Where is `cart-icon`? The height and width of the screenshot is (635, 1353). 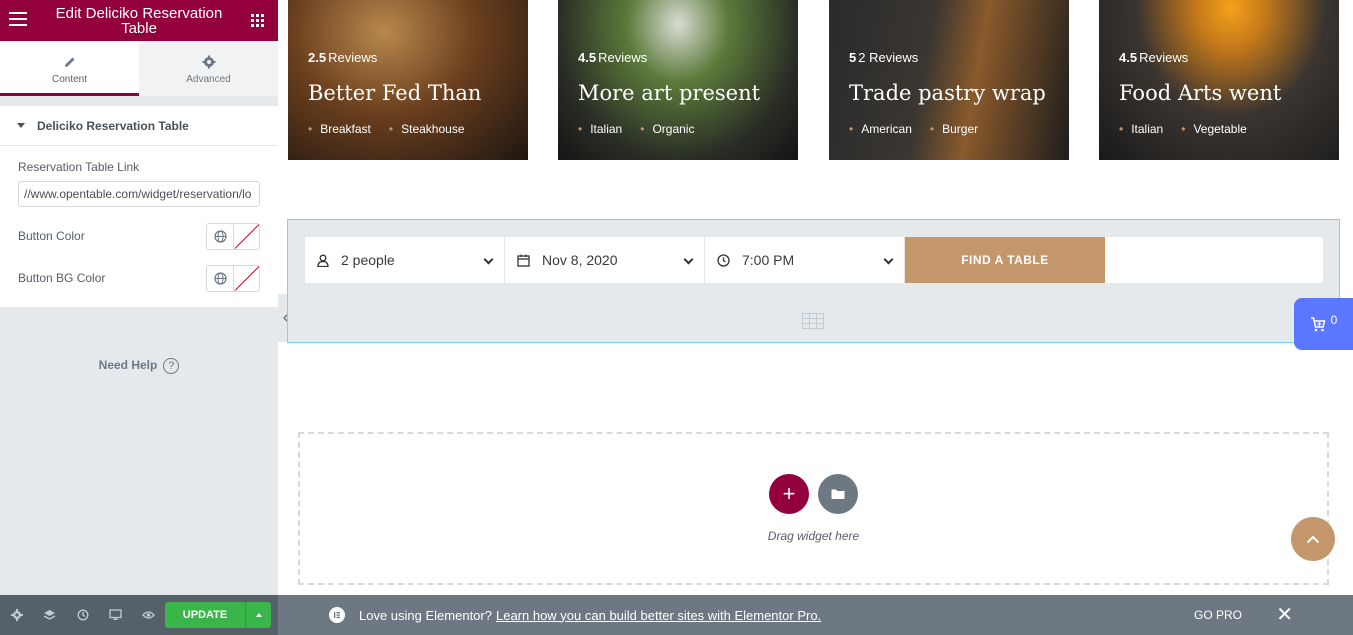 cart-icon is located at coordinates (1318, 323).